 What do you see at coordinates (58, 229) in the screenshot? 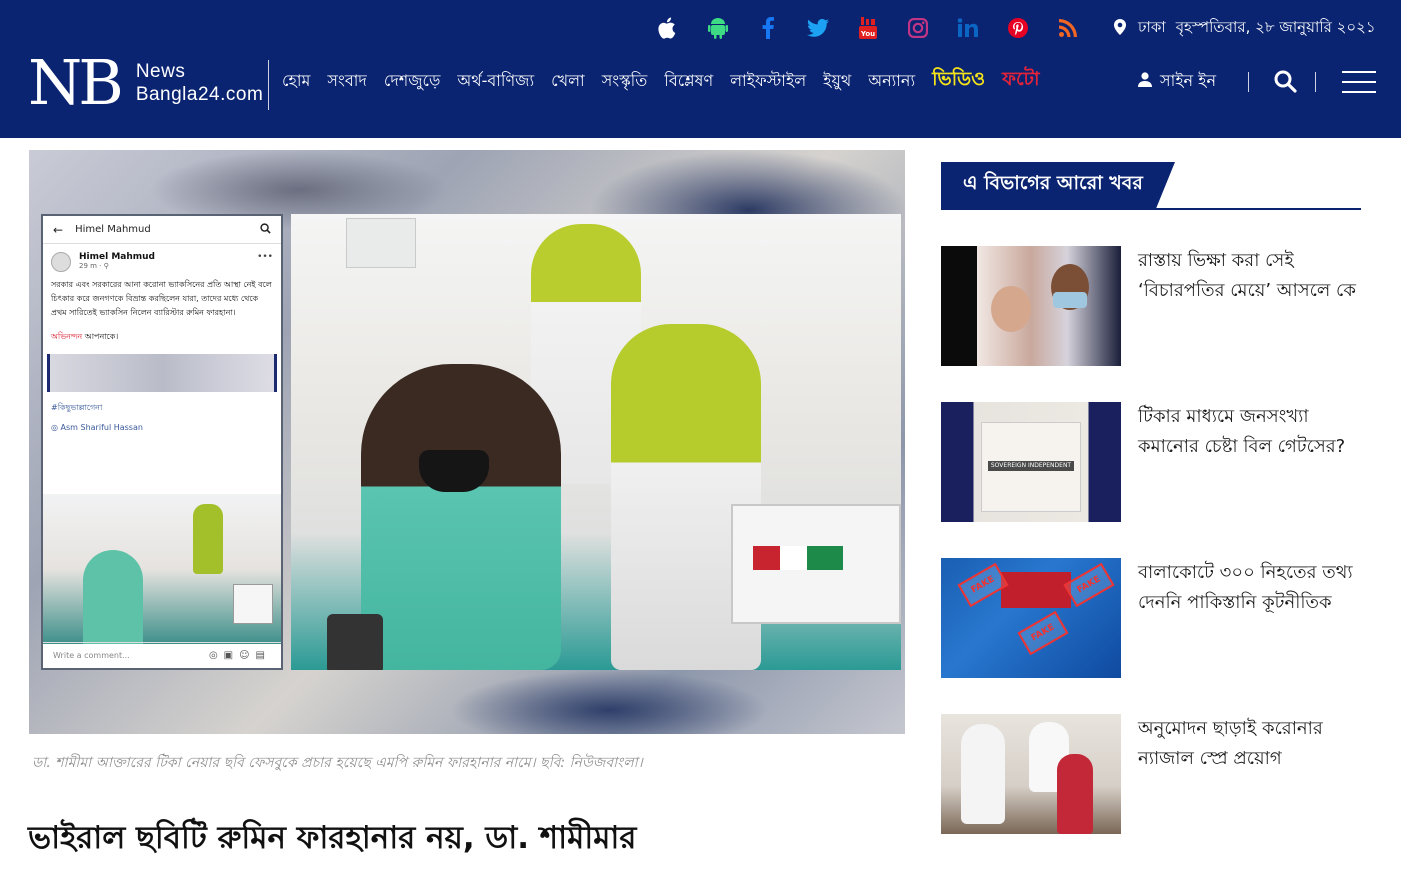
I see `back-arrow-icon: ←` at bounding box center [58, 229].